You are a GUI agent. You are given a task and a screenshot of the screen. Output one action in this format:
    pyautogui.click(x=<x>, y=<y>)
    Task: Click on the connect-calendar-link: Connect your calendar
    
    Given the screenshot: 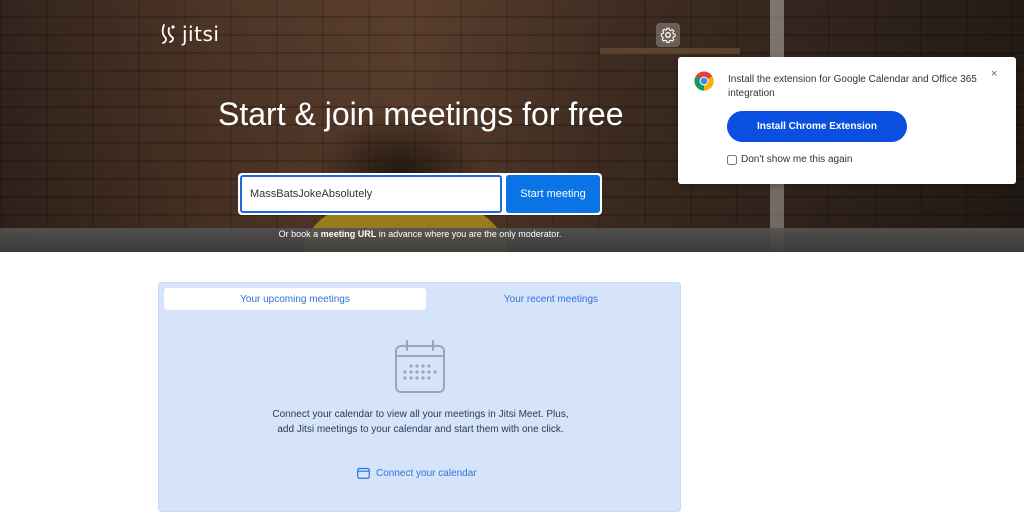 What is the action you would take?
    pyautogui.click(x=417, y=473)
    